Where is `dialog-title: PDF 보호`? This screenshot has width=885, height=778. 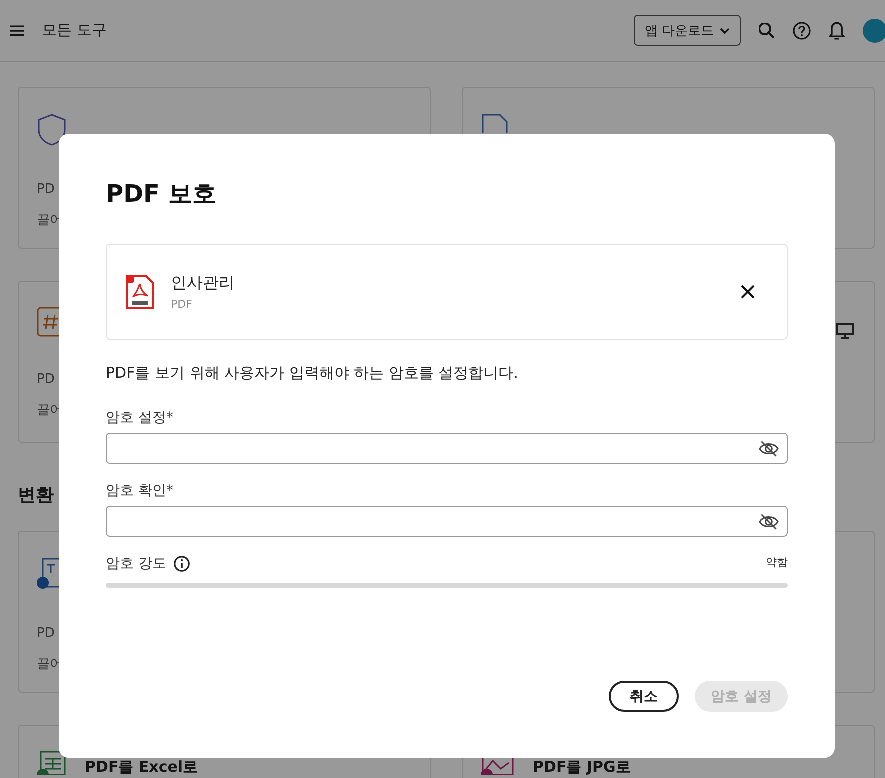
dialog-title: PDF 보호 is located at coordinates (162, 194).